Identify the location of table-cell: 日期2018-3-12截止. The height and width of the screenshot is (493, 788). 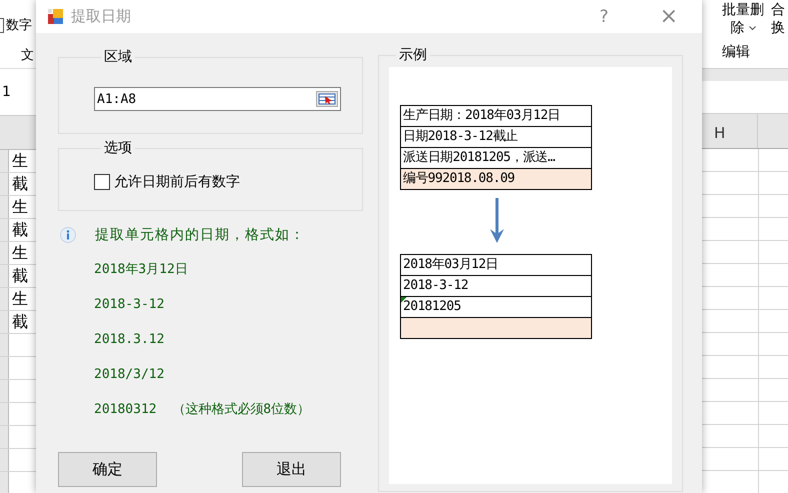
(496, 137).